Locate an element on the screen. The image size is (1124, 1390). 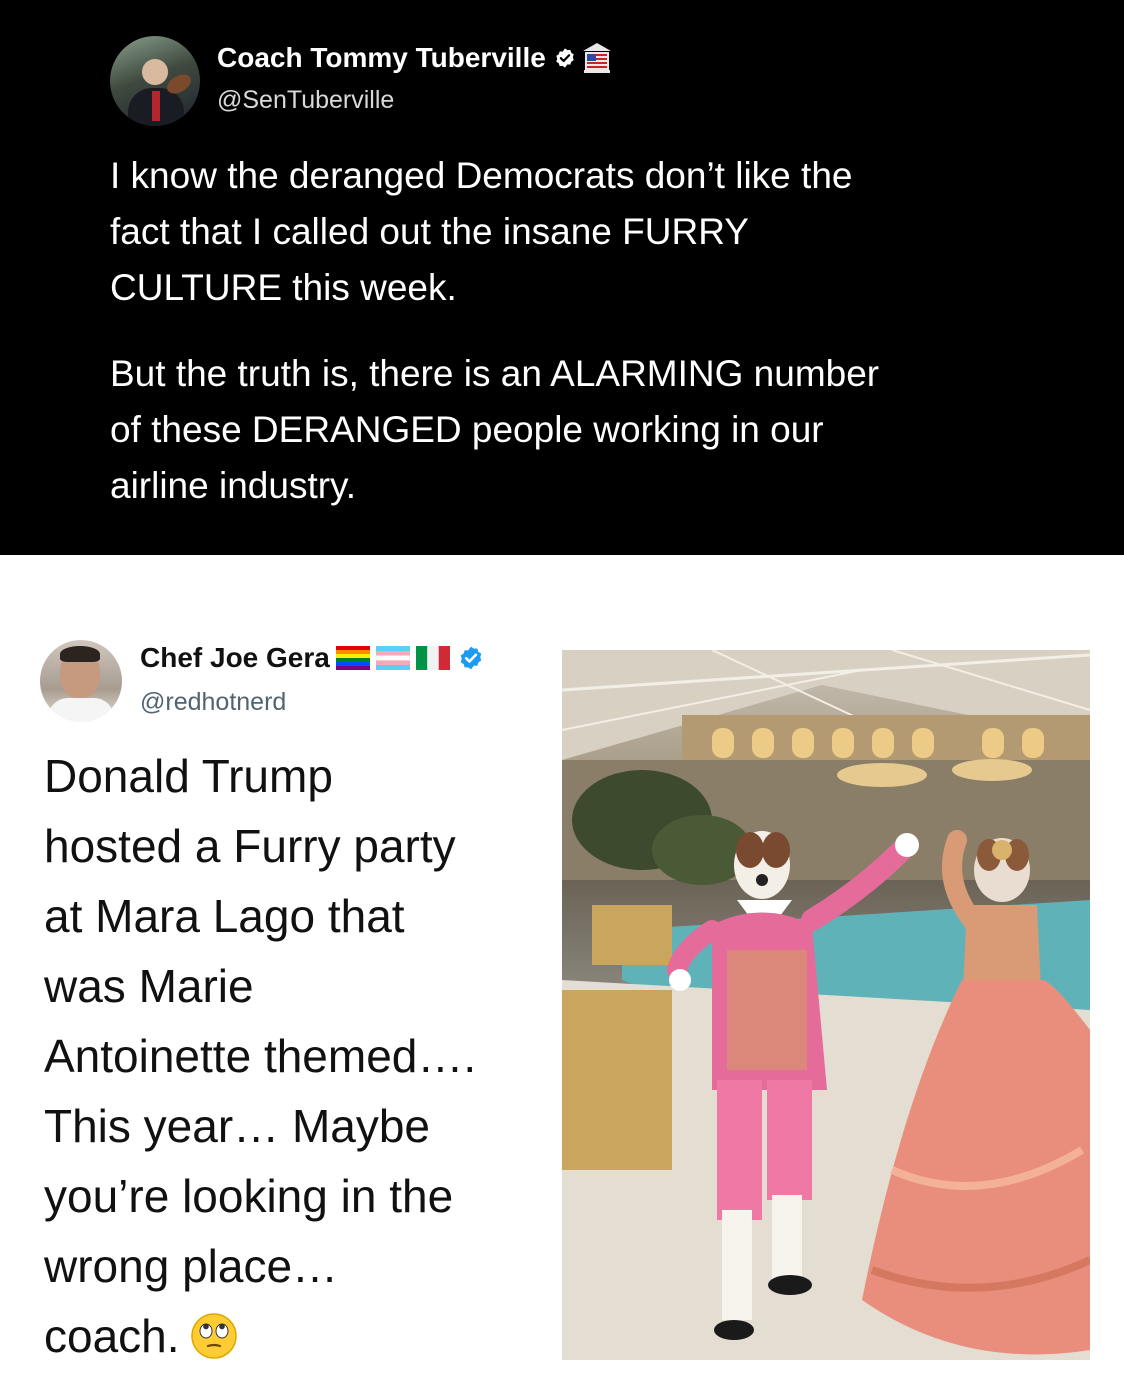
avatar-hair is located at coordinates (80, 654).